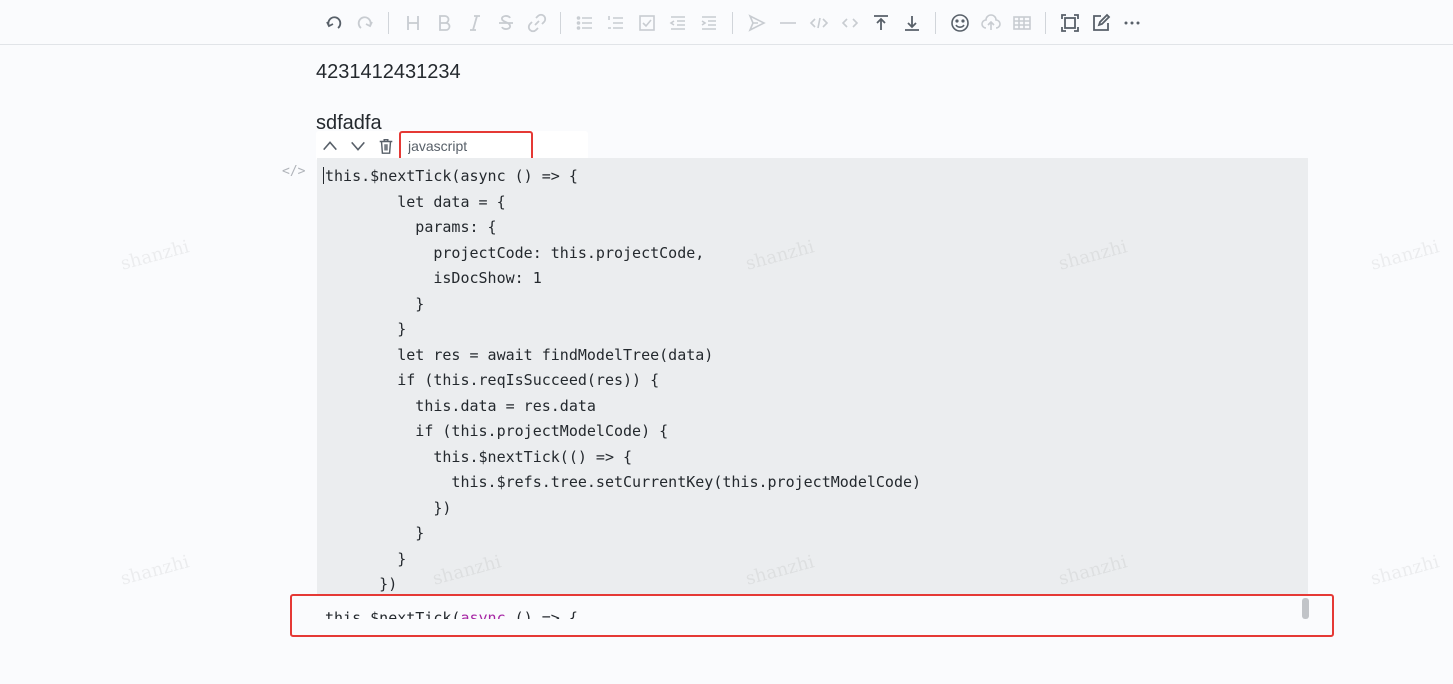 The height and width of the screenshot is (684, 1453). What do you see at coordinates (584, 23) in the screenshot?
I see `list-icon` at bounding box center [584, 23].